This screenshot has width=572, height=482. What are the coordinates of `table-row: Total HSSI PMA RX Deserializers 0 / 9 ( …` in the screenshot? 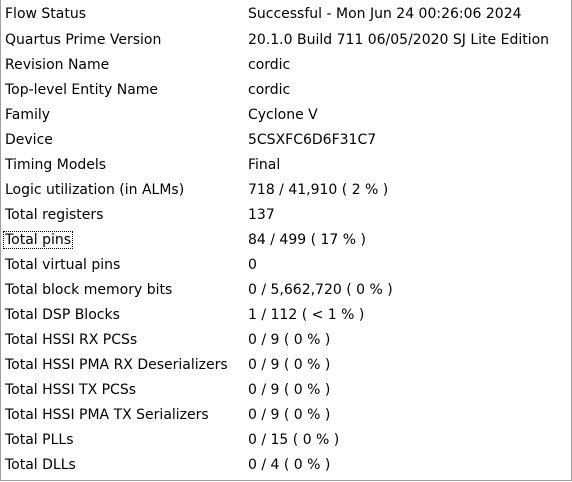 It's located at (286, 364).